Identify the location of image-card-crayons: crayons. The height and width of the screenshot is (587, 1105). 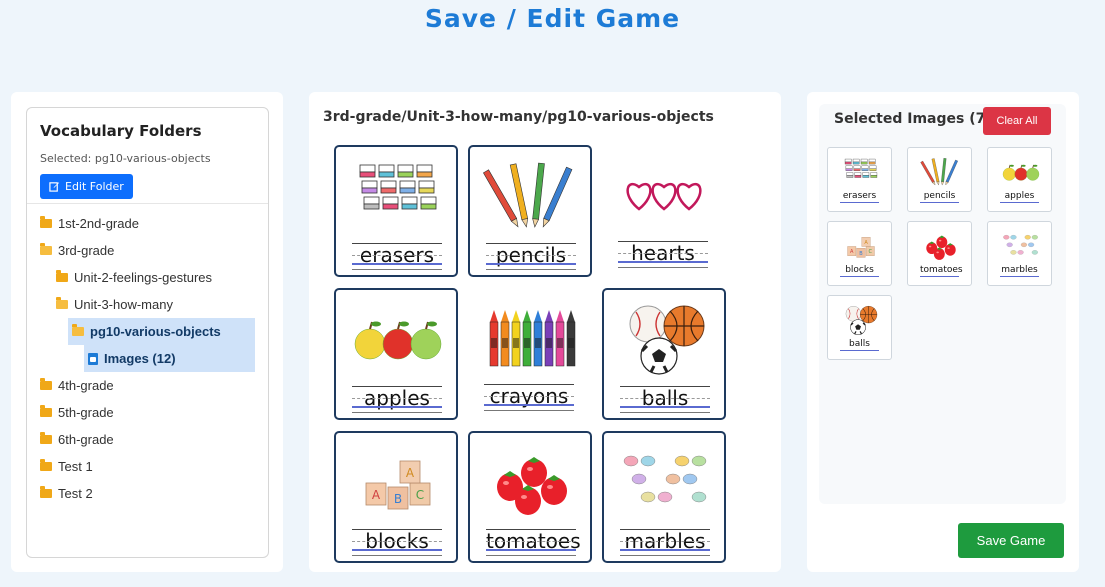
(530, 354).